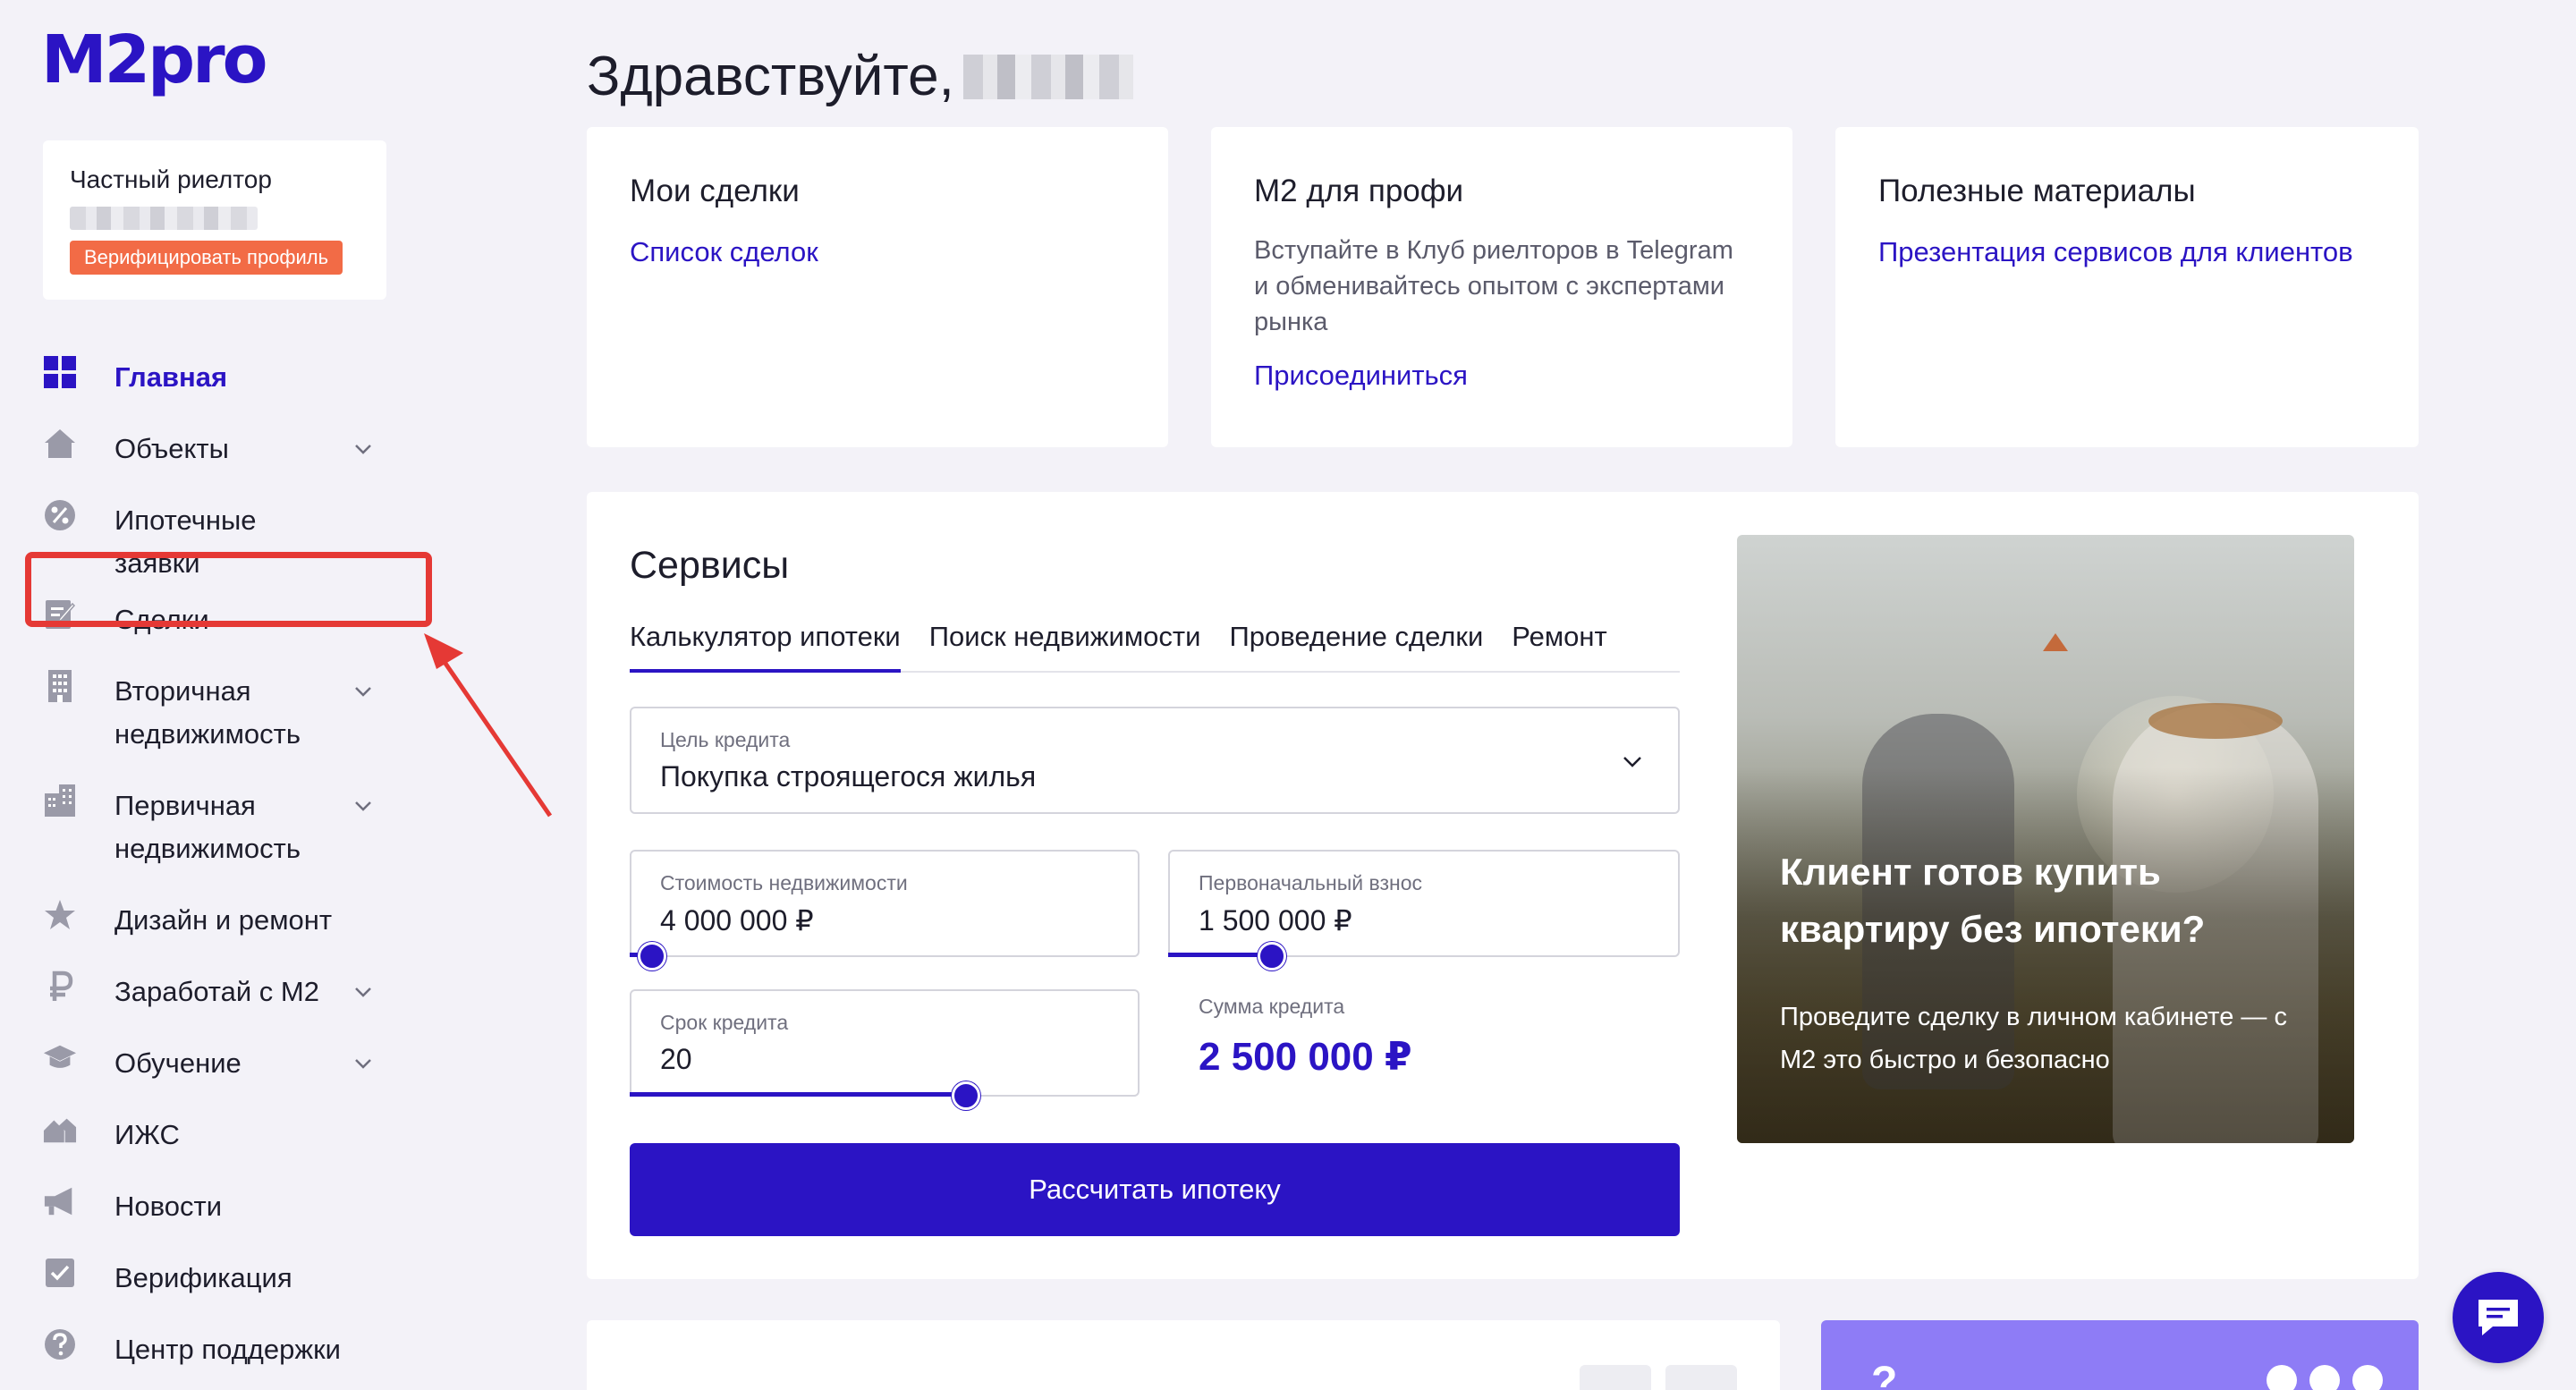 This screenshot has height=1390, width=2576. I want to click on tab-realty-search: Поиск недвижимости, so click(1065, 640).